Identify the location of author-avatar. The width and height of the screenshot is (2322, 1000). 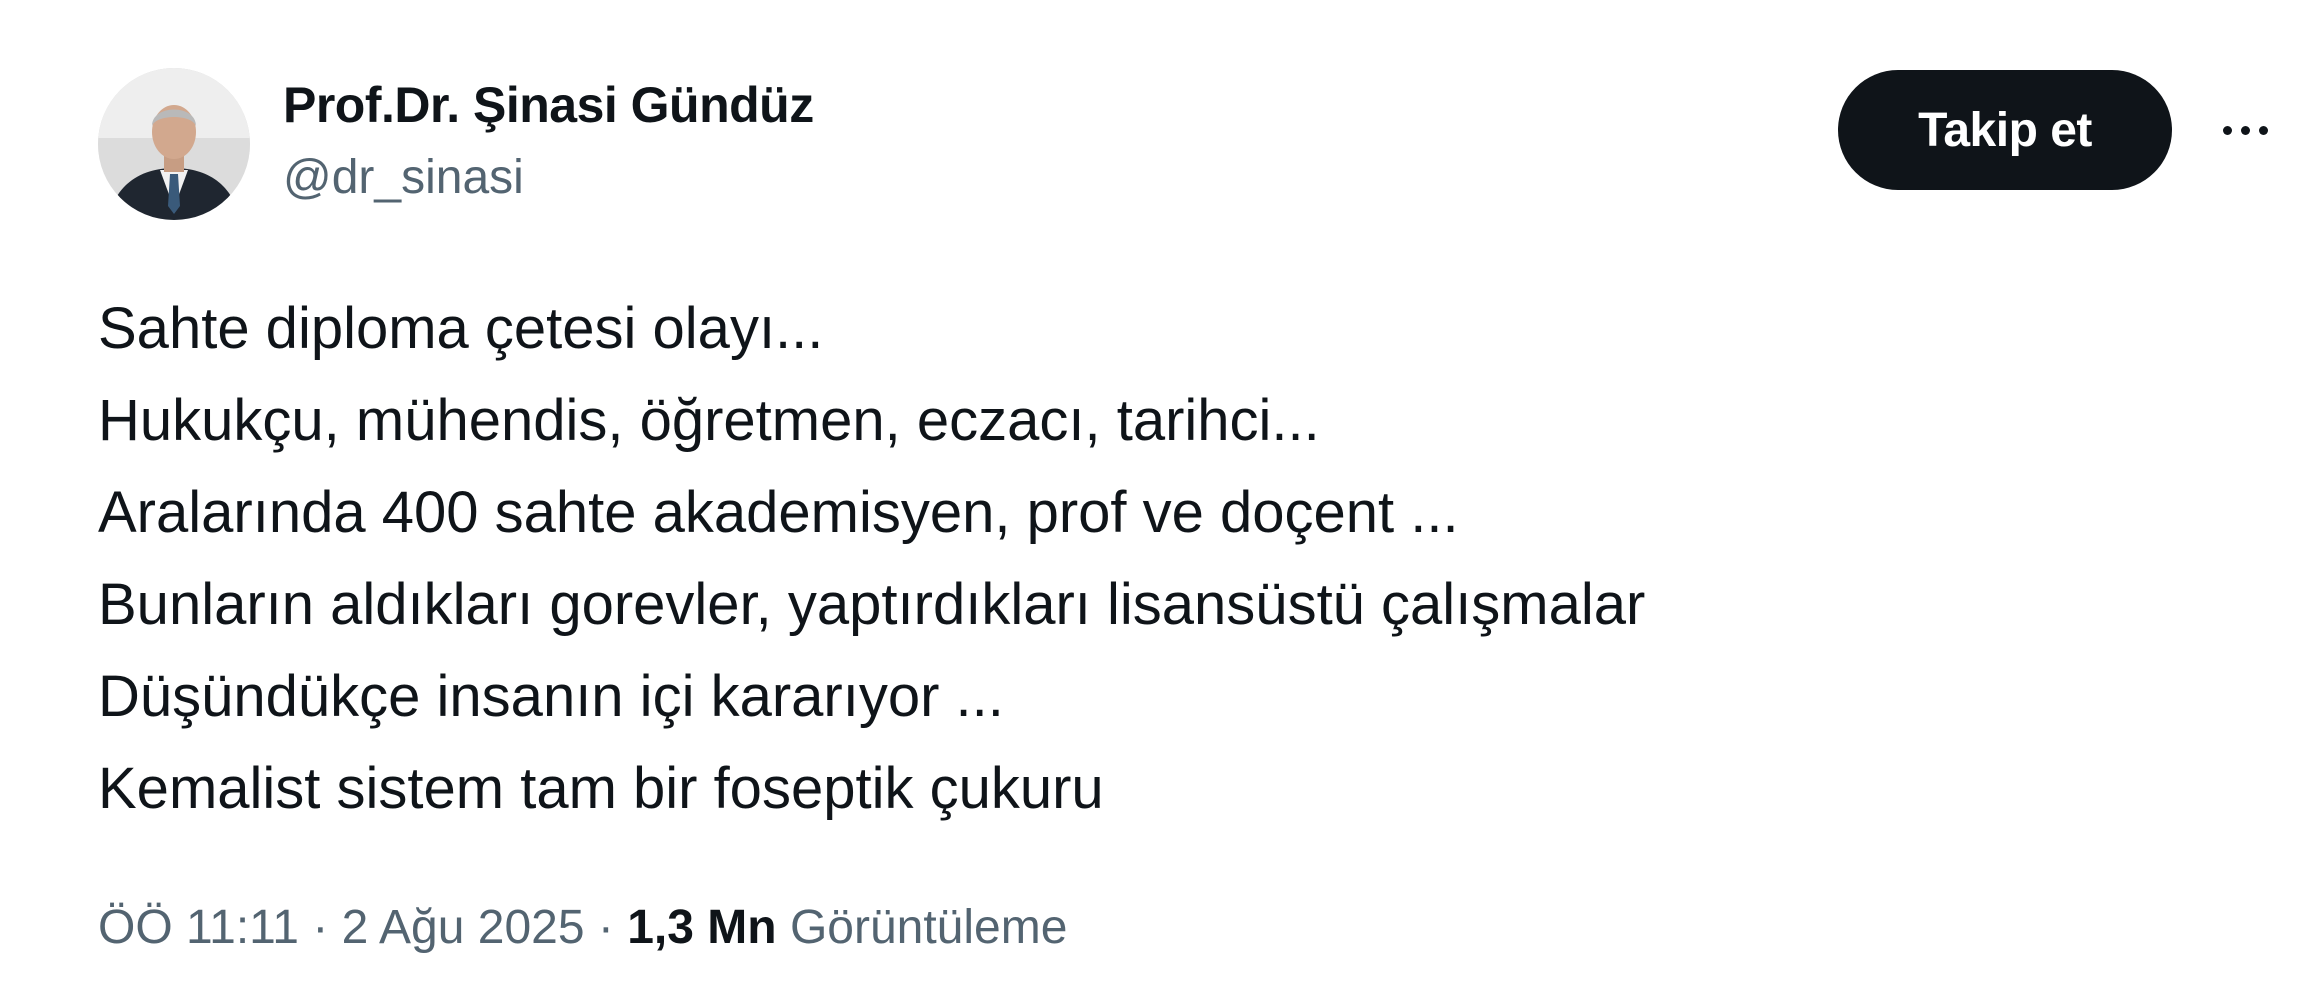
(174, 144).